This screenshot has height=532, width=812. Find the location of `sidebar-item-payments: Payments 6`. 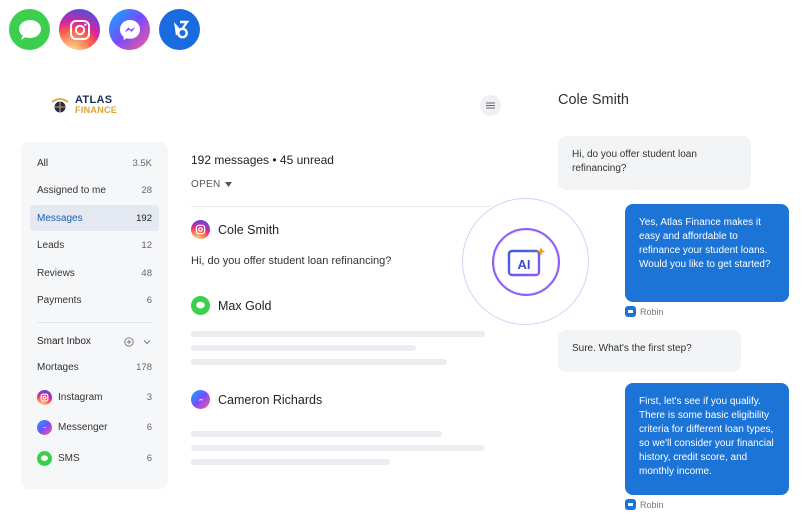

sidebar-item-payments: Payments 6 is located at coordinates (94, 301).